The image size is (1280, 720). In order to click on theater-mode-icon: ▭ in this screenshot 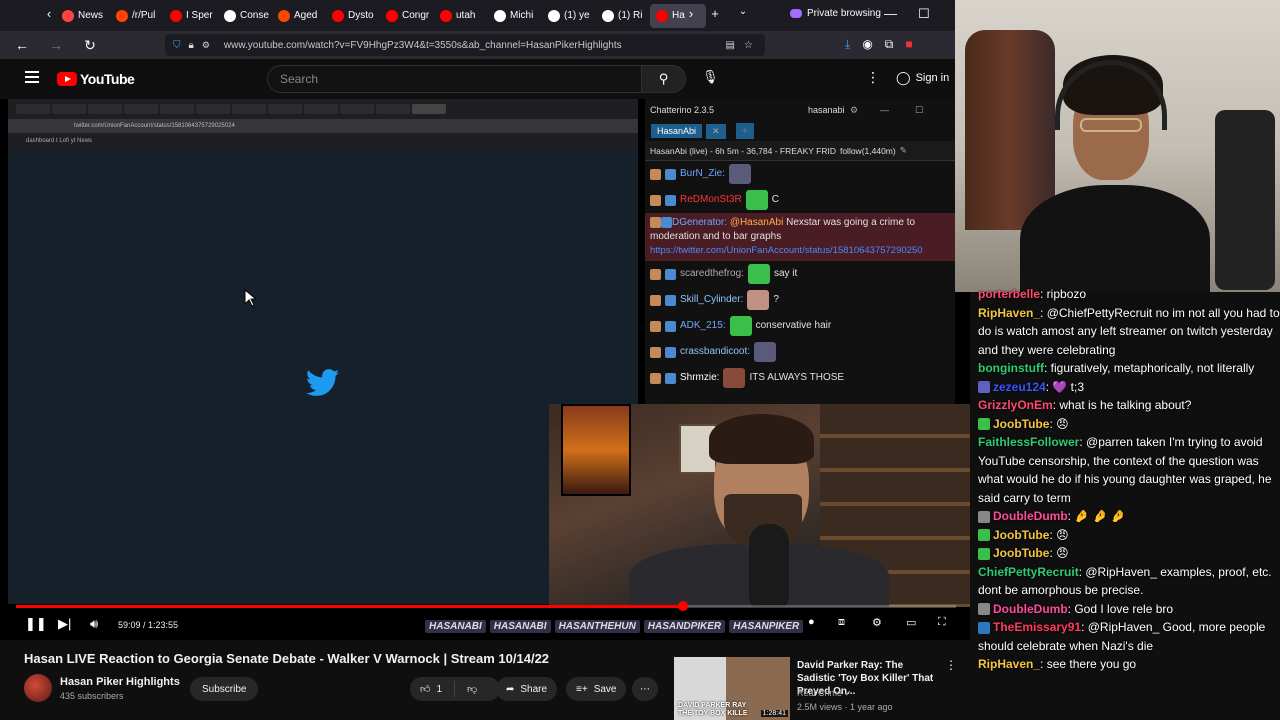, I will do `click(911, 622)`.